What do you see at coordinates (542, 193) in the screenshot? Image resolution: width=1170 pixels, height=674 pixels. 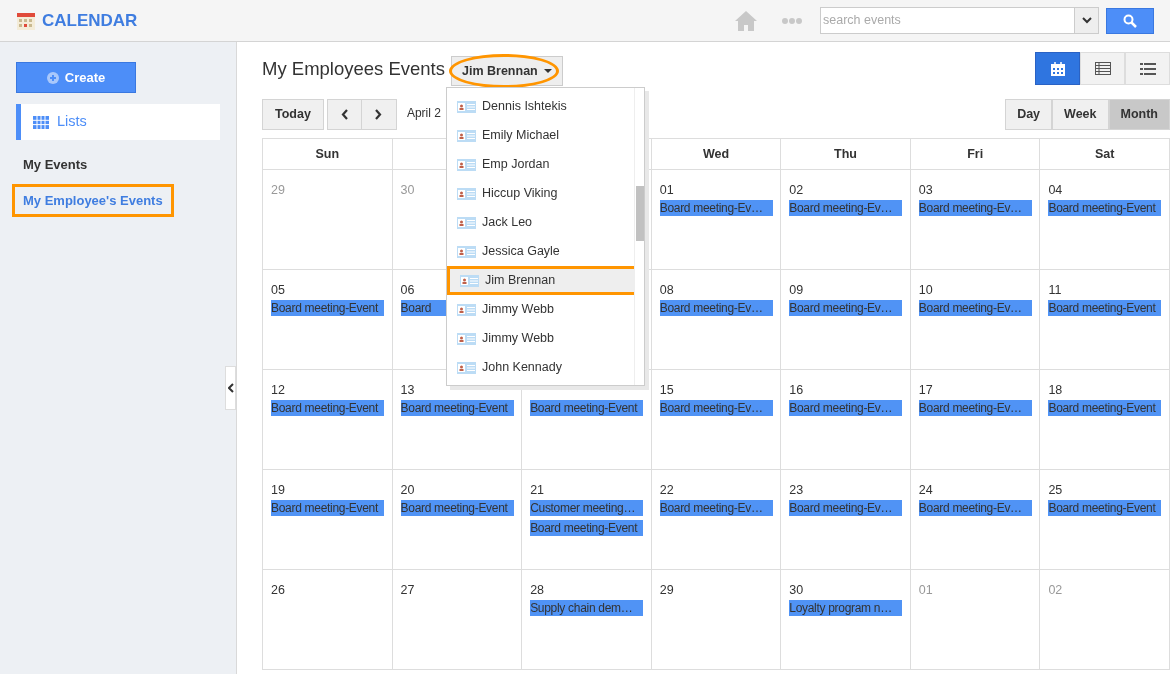 I see `employee-option: Hiccup Viking` at bounding box center [542, 193].